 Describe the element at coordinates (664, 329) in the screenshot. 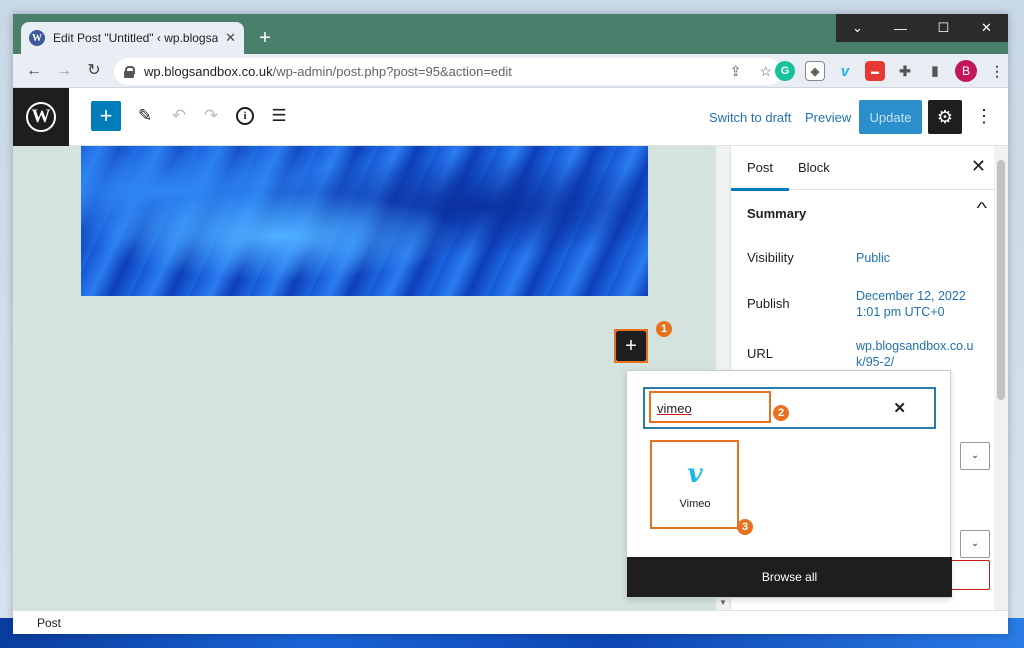

I see `callout-number-1: 1` at that location.